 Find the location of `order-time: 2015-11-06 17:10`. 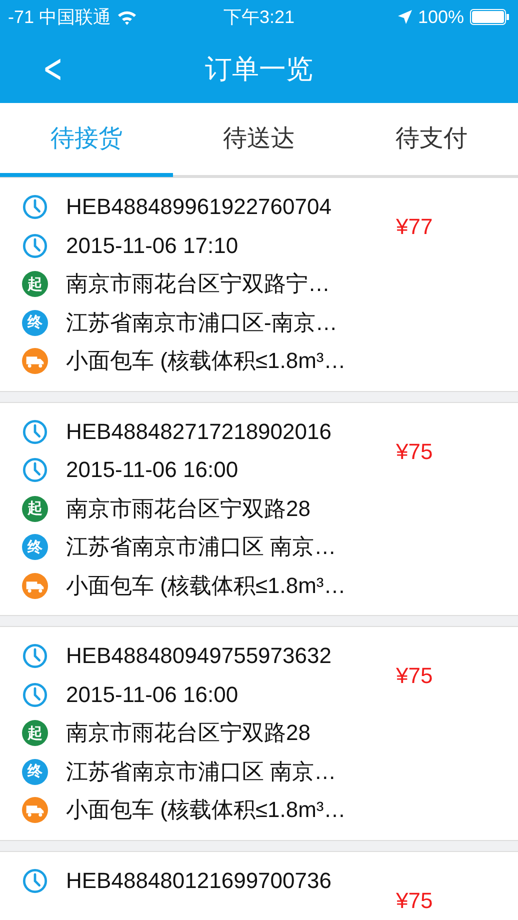

order-time: 2015-11-06 17:10 is located at coordinates (152, 245).